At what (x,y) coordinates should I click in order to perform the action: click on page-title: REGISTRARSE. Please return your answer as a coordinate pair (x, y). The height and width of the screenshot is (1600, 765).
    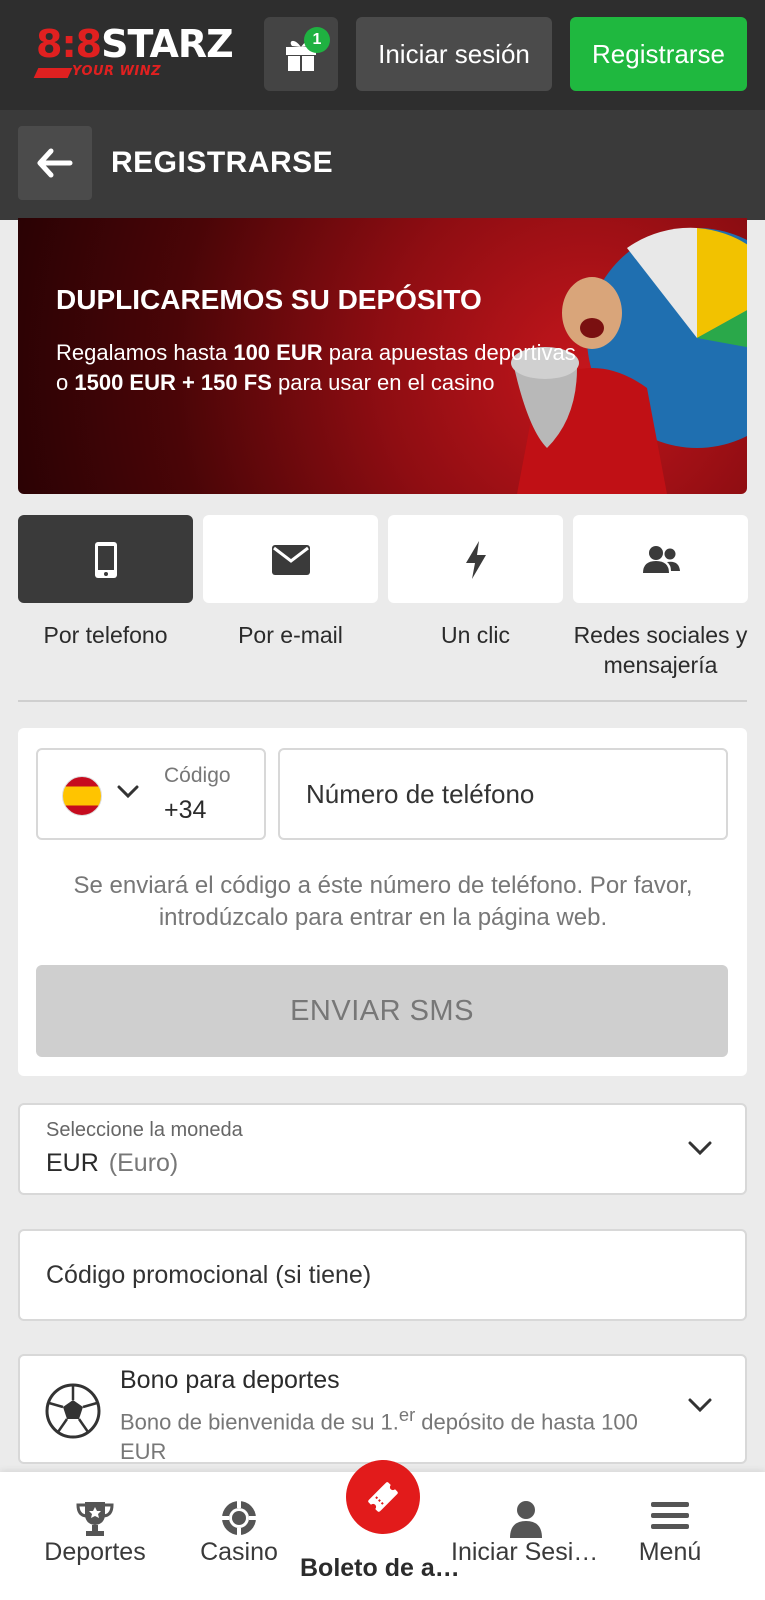
    Looking at the image, I should click on (222, 162).